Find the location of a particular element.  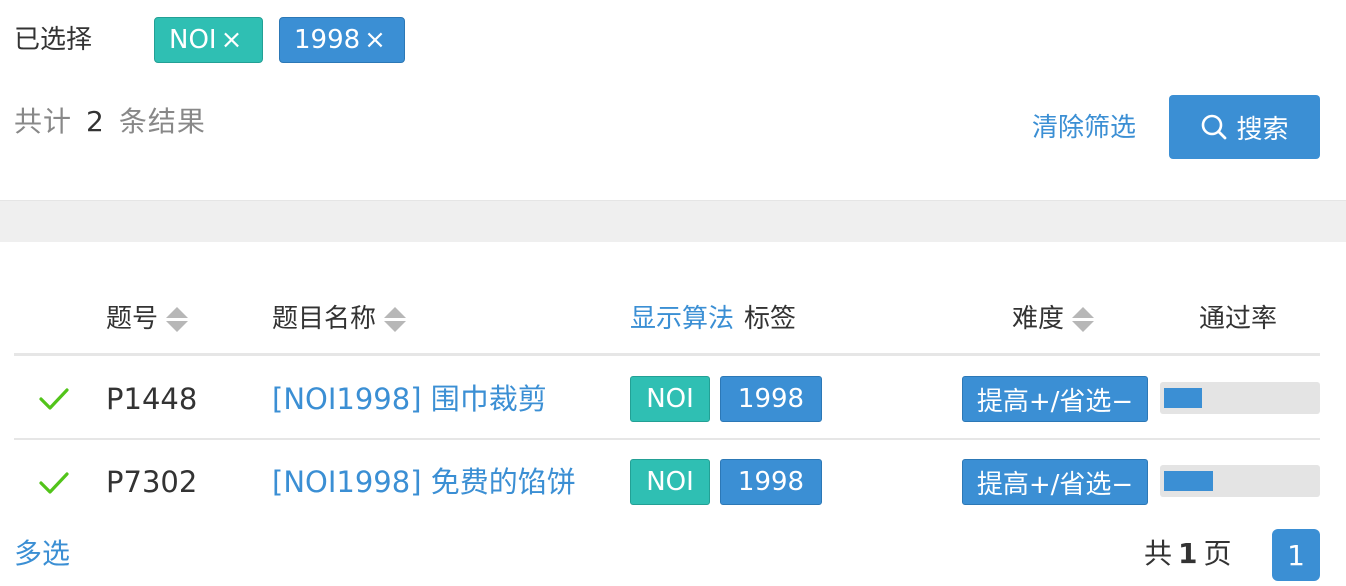

page-count-suffix: 页 is located at coordinates (1217, 553).